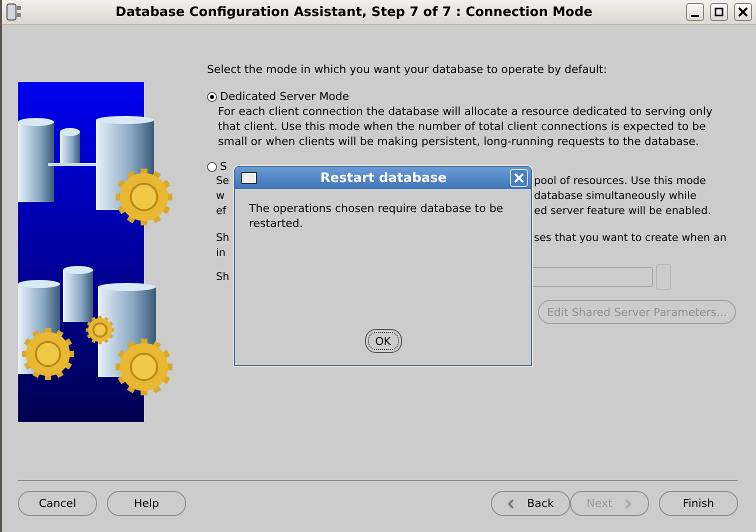 The image size is (756, 532). Describe the element at coordinates (220, 196) in the screenshot. I see `description-fragment: w` at that location.